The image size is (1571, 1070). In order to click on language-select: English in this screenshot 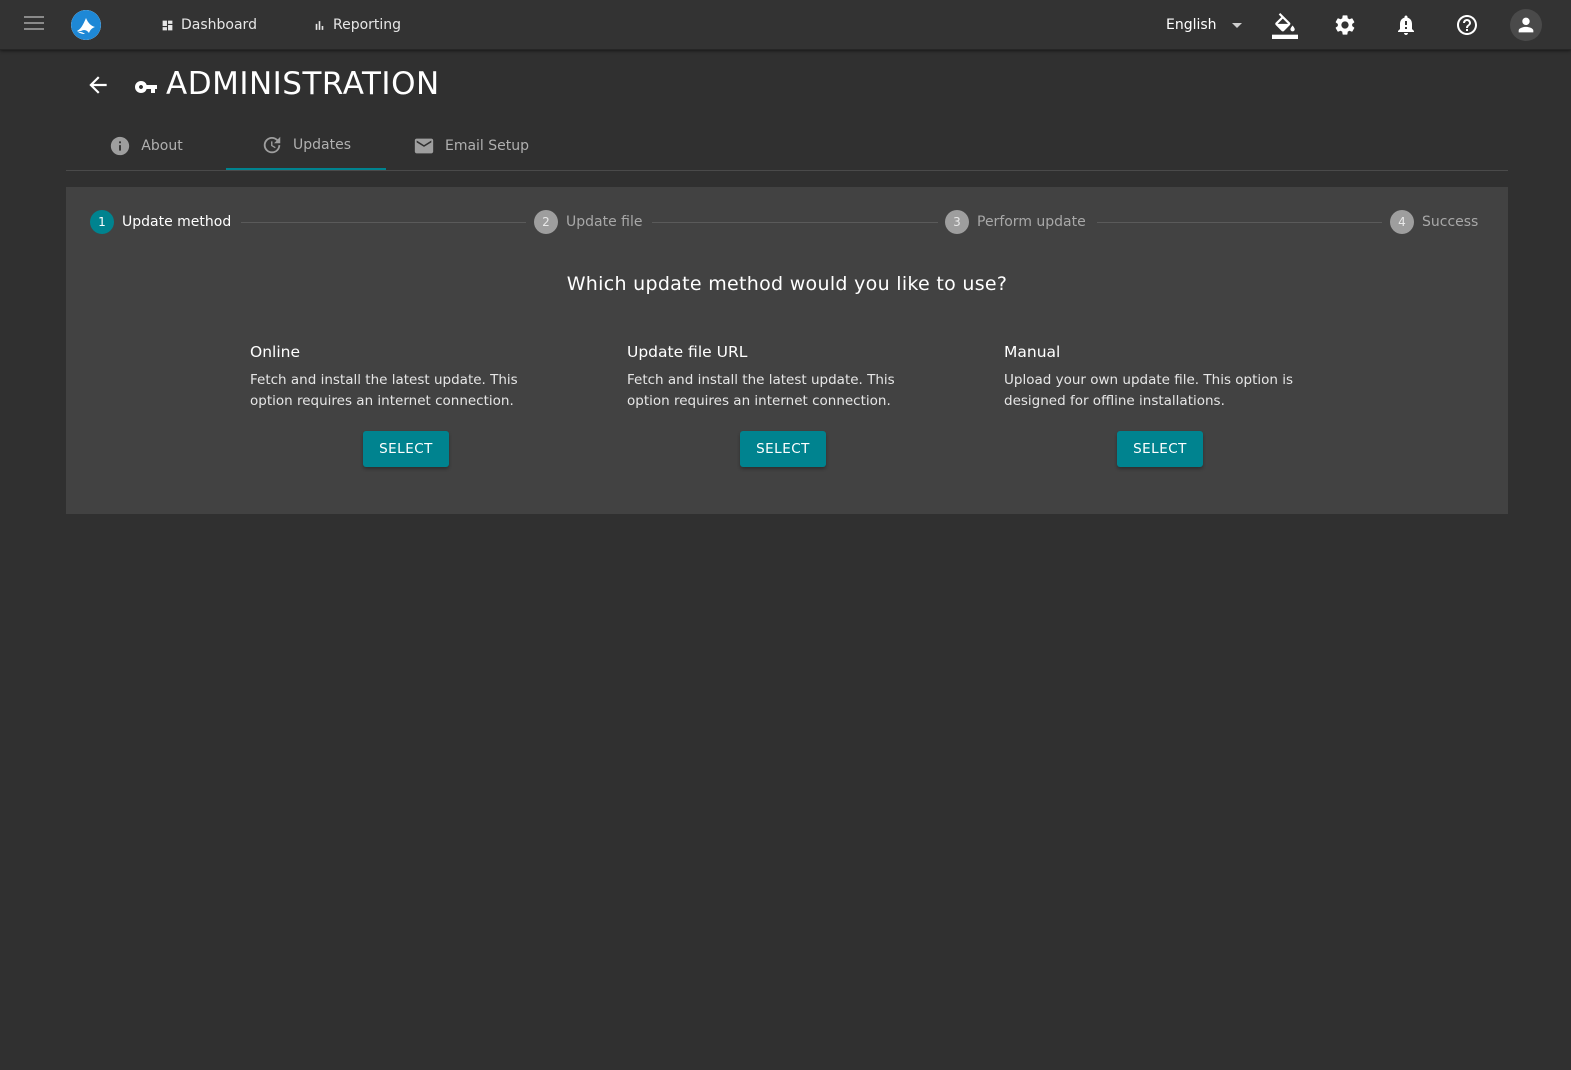, I will do `click(1204, 25)`.